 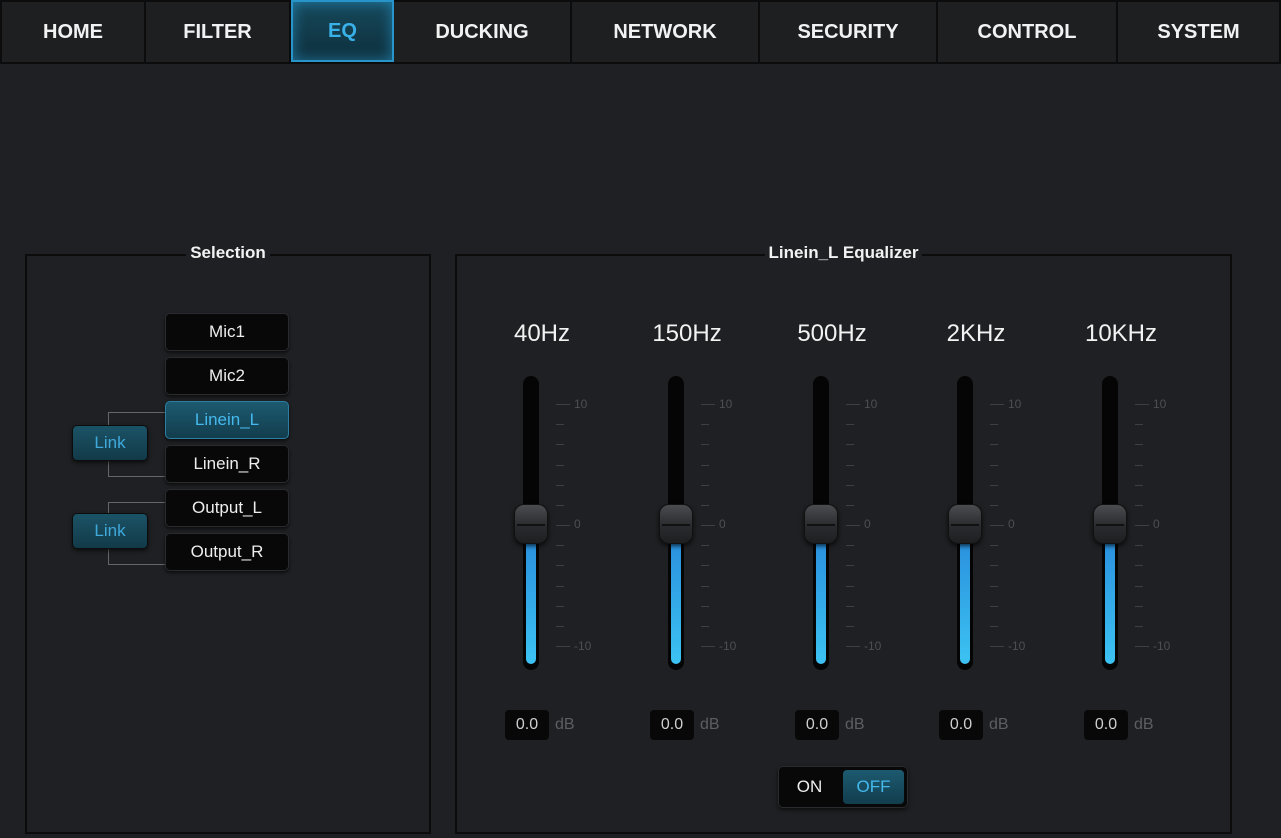 I want to click on eq-band-150hz: 150Hz 10 0 -10 0.0 dB, so click(x=687, y=530).